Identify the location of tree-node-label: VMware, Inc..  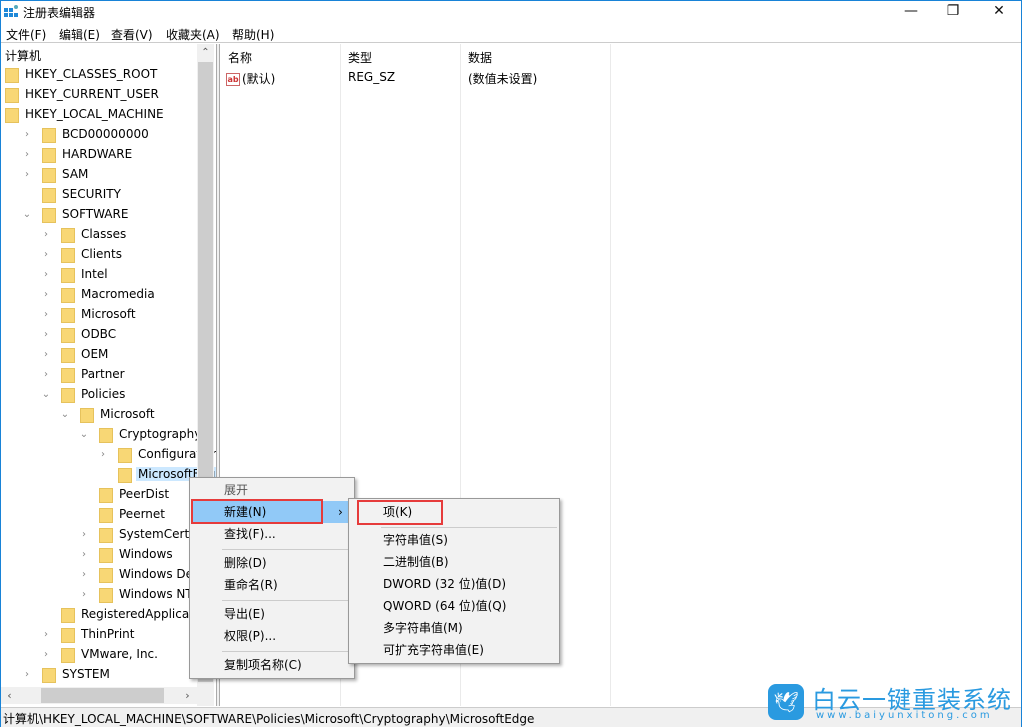
(119, 654).